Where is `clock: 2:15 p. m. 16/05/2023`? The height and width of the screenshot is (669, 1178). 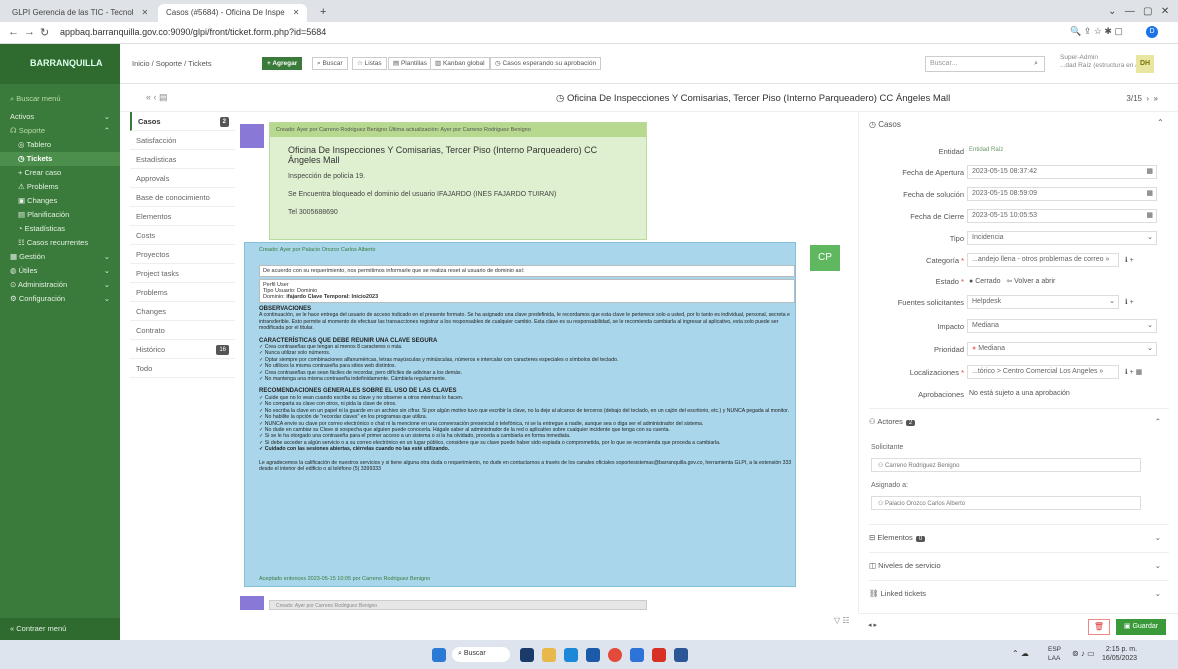 clock: 2:15 p. m. 16/05/2023 is located at coordinates (1119, 654).